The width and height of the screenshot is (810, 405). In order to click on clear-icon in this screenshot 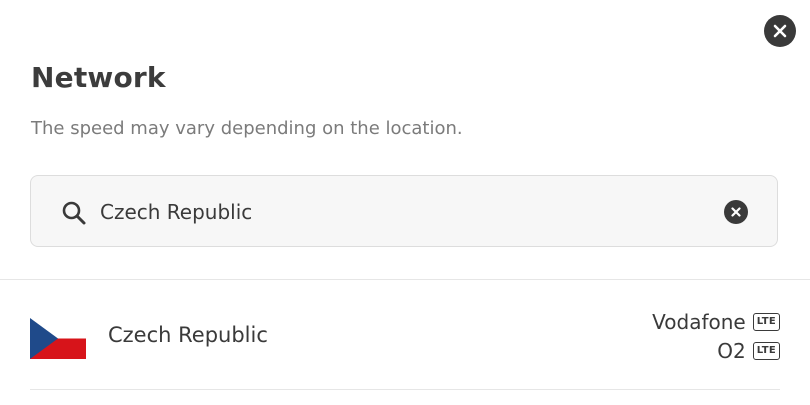, I will do `click(736, 212)`.